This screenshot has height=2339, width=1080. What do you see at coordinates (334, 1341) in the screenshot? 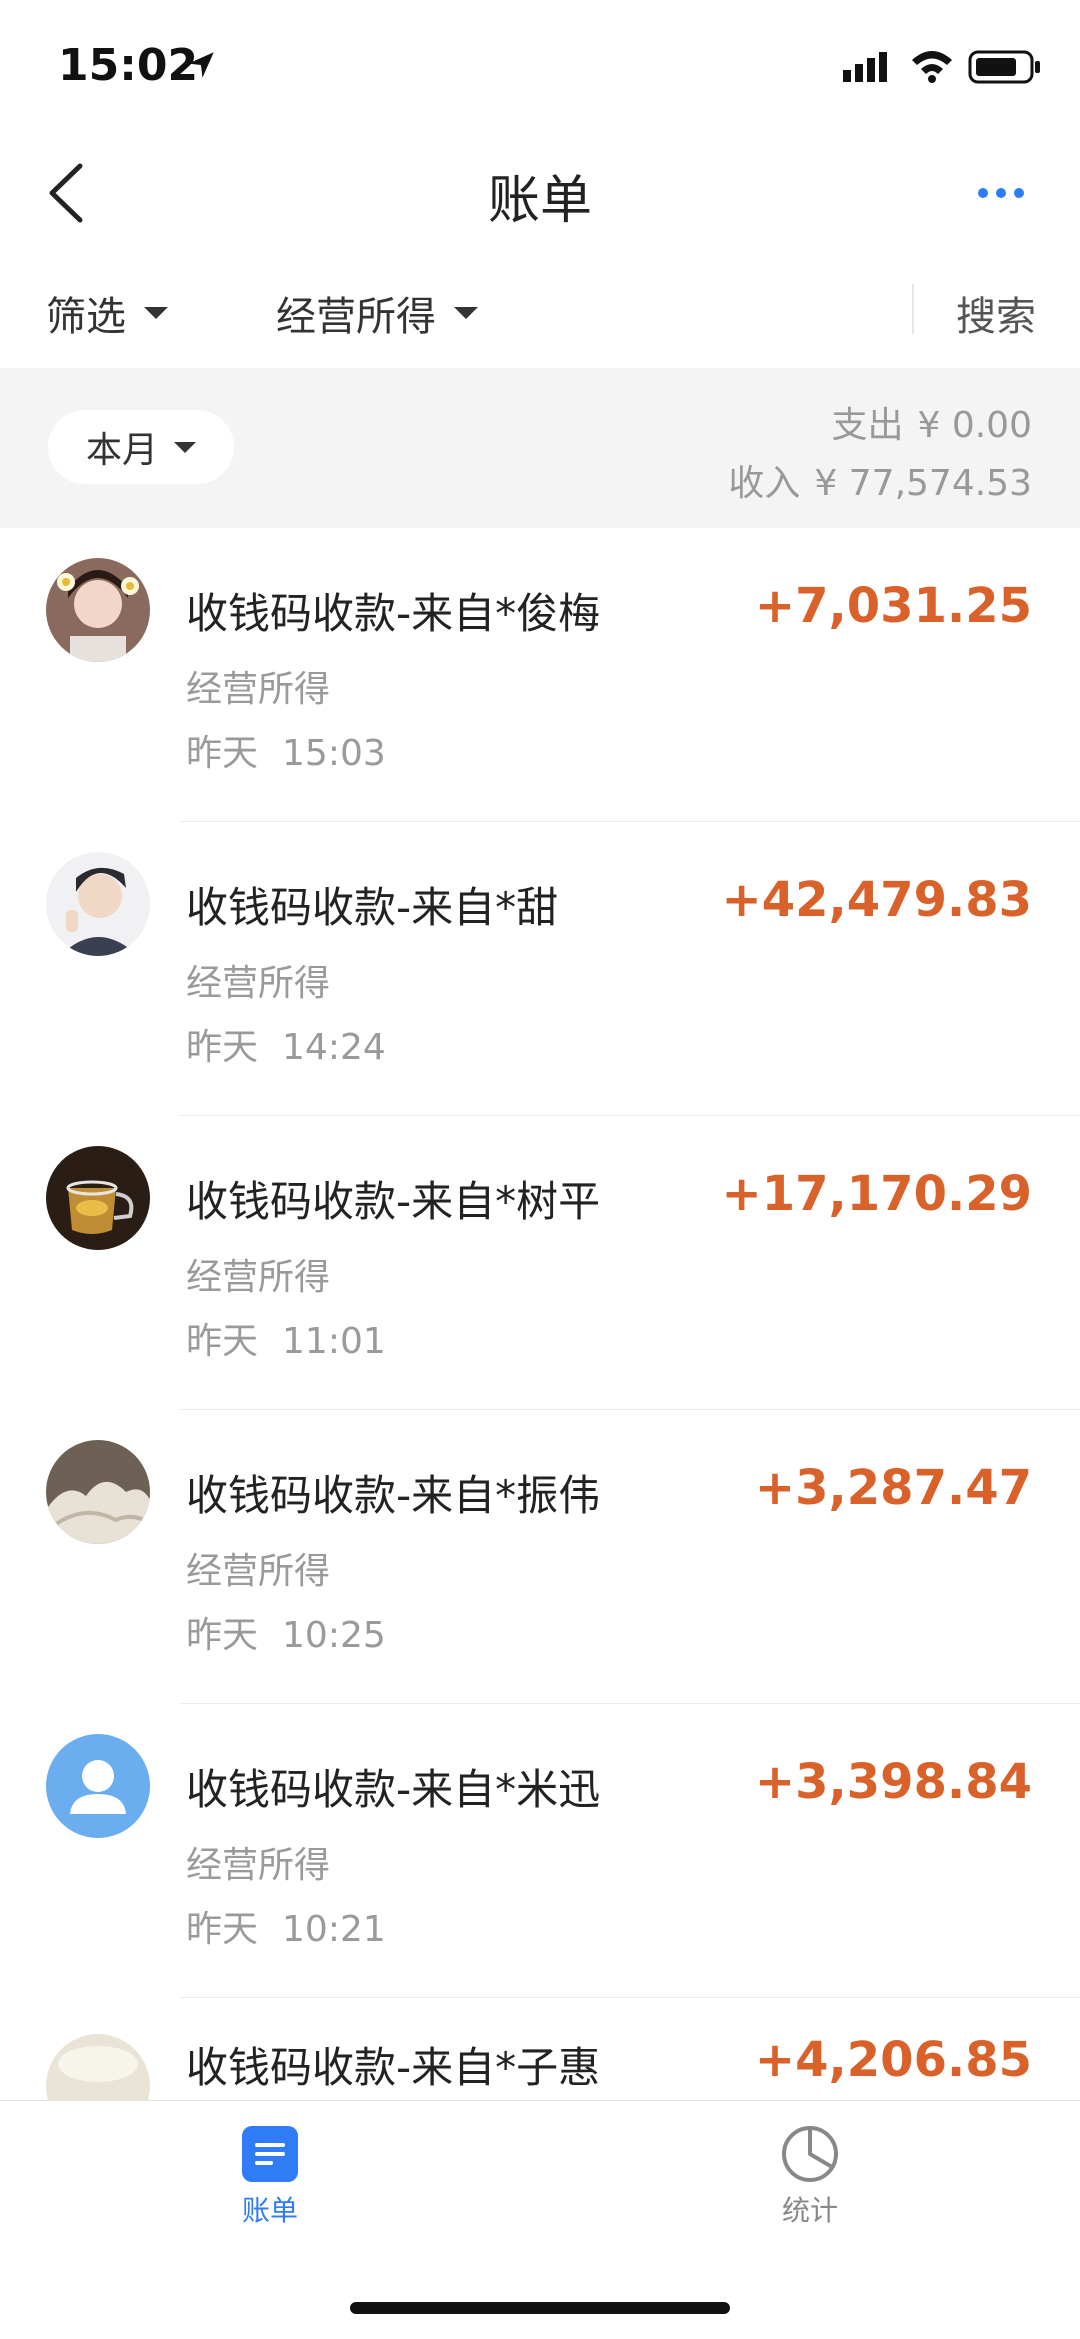
I see `transaction-clock: 11:01` at bounding box center [334, 1341].